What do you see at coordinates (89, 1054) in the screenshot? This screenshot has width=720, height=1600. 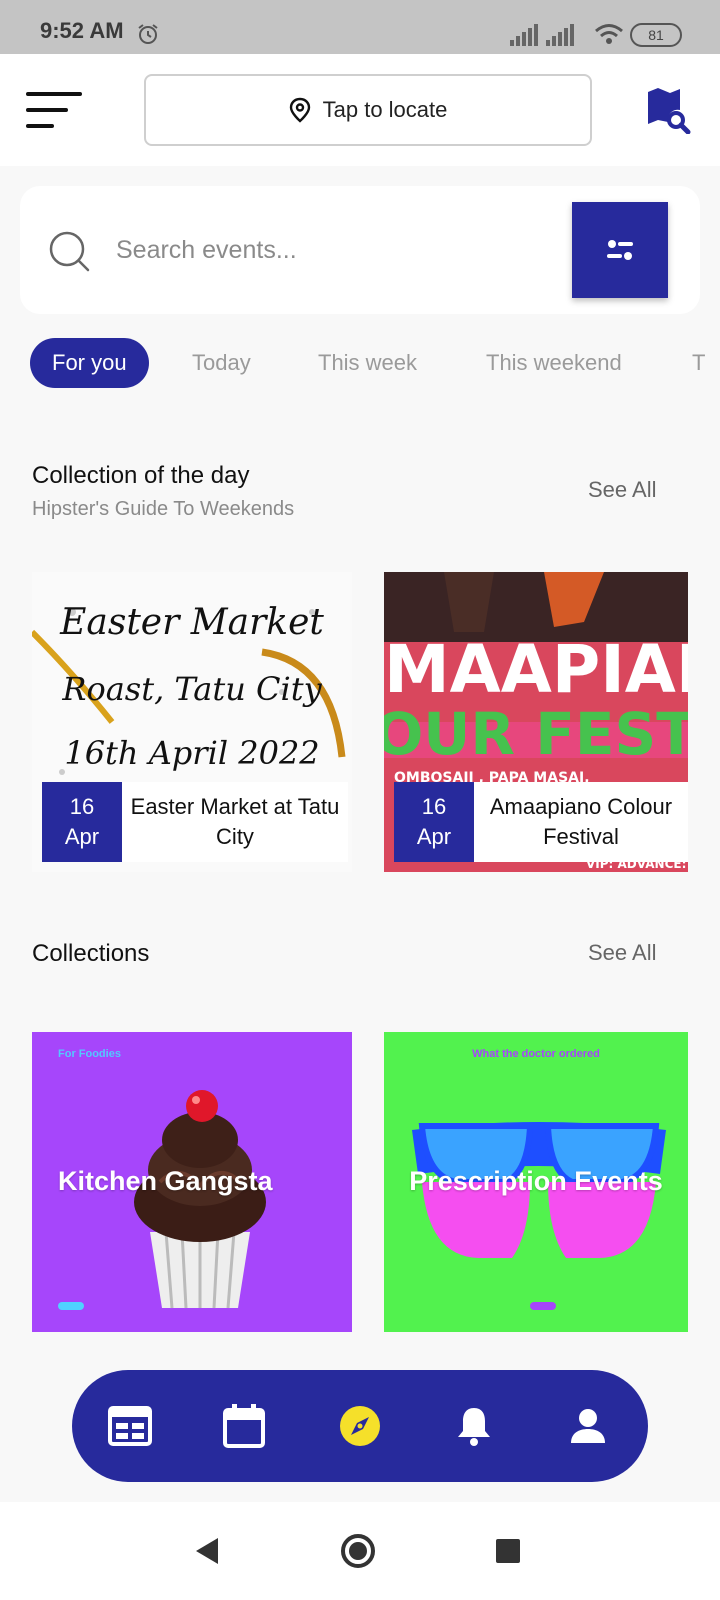 I see `collection-tag: For Foodies` at bounding box center [89, 1054].